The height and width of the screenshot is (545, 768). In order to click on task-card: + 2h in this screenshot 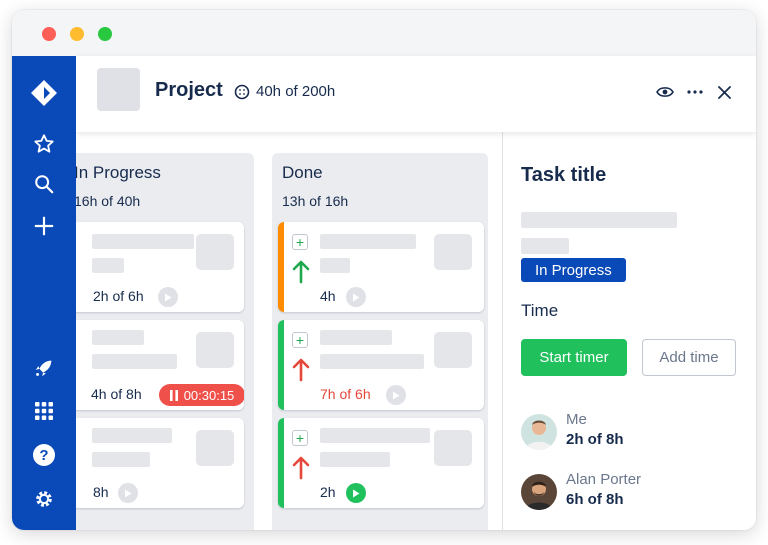, I will do `click(381, 463)`.